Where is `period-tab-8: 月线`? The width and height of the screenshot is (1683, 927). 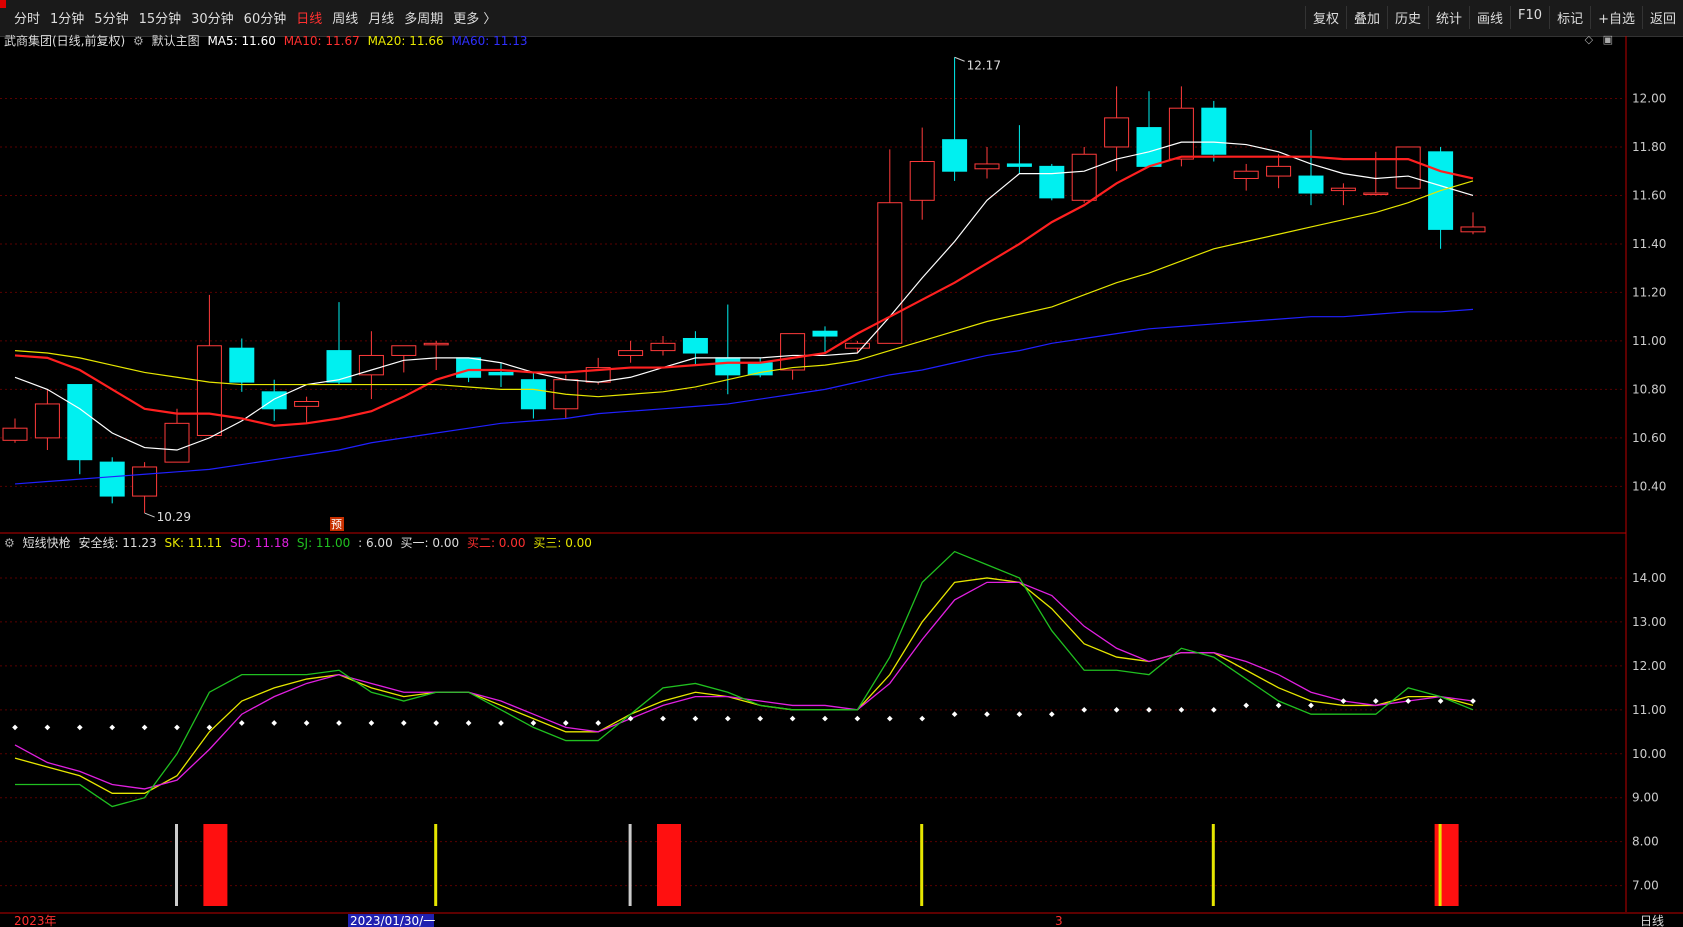 period-tab-8: 月线 is located at coordinates (381, 17).